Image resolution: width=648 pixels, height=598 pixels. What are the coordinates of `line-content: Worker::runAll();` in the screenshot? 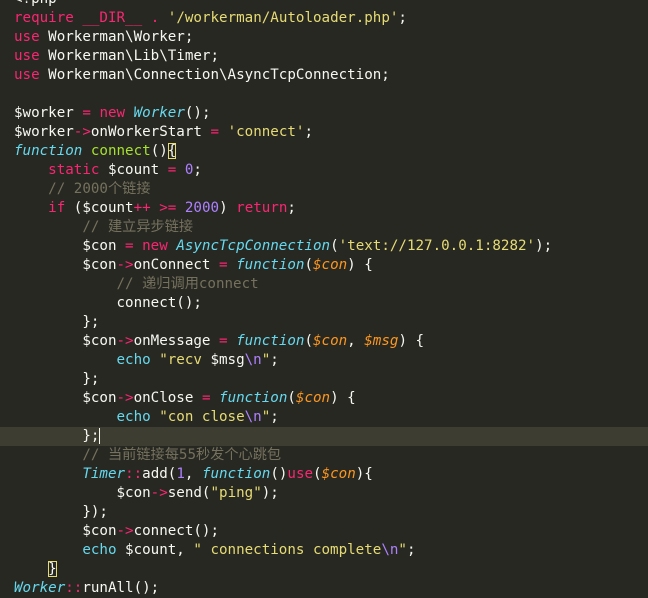 It's located at (86, 588).